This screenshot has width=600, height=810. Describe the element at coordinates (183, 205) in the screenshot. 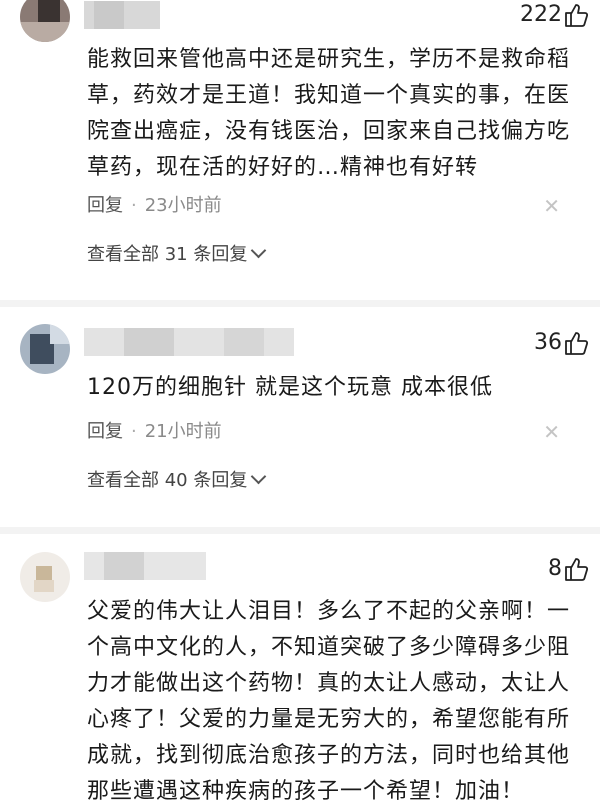

I see `timestamp: 23小时前` at that location.